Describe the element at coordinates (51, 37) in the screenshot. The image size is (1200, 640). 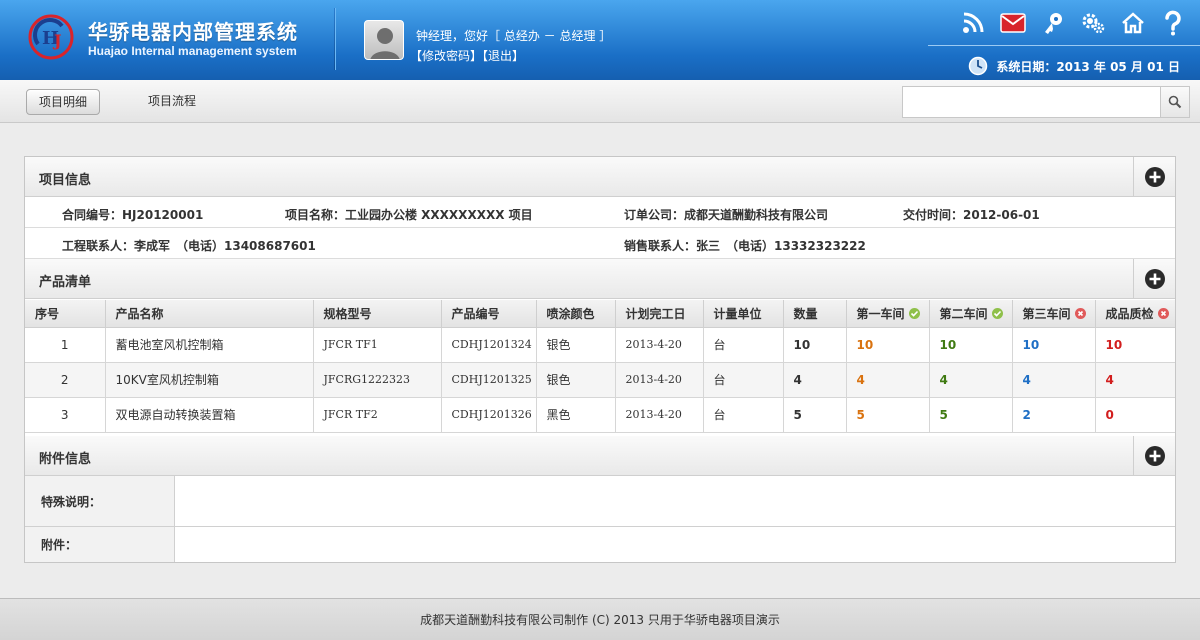
I see `company-logo: H J` at that location.